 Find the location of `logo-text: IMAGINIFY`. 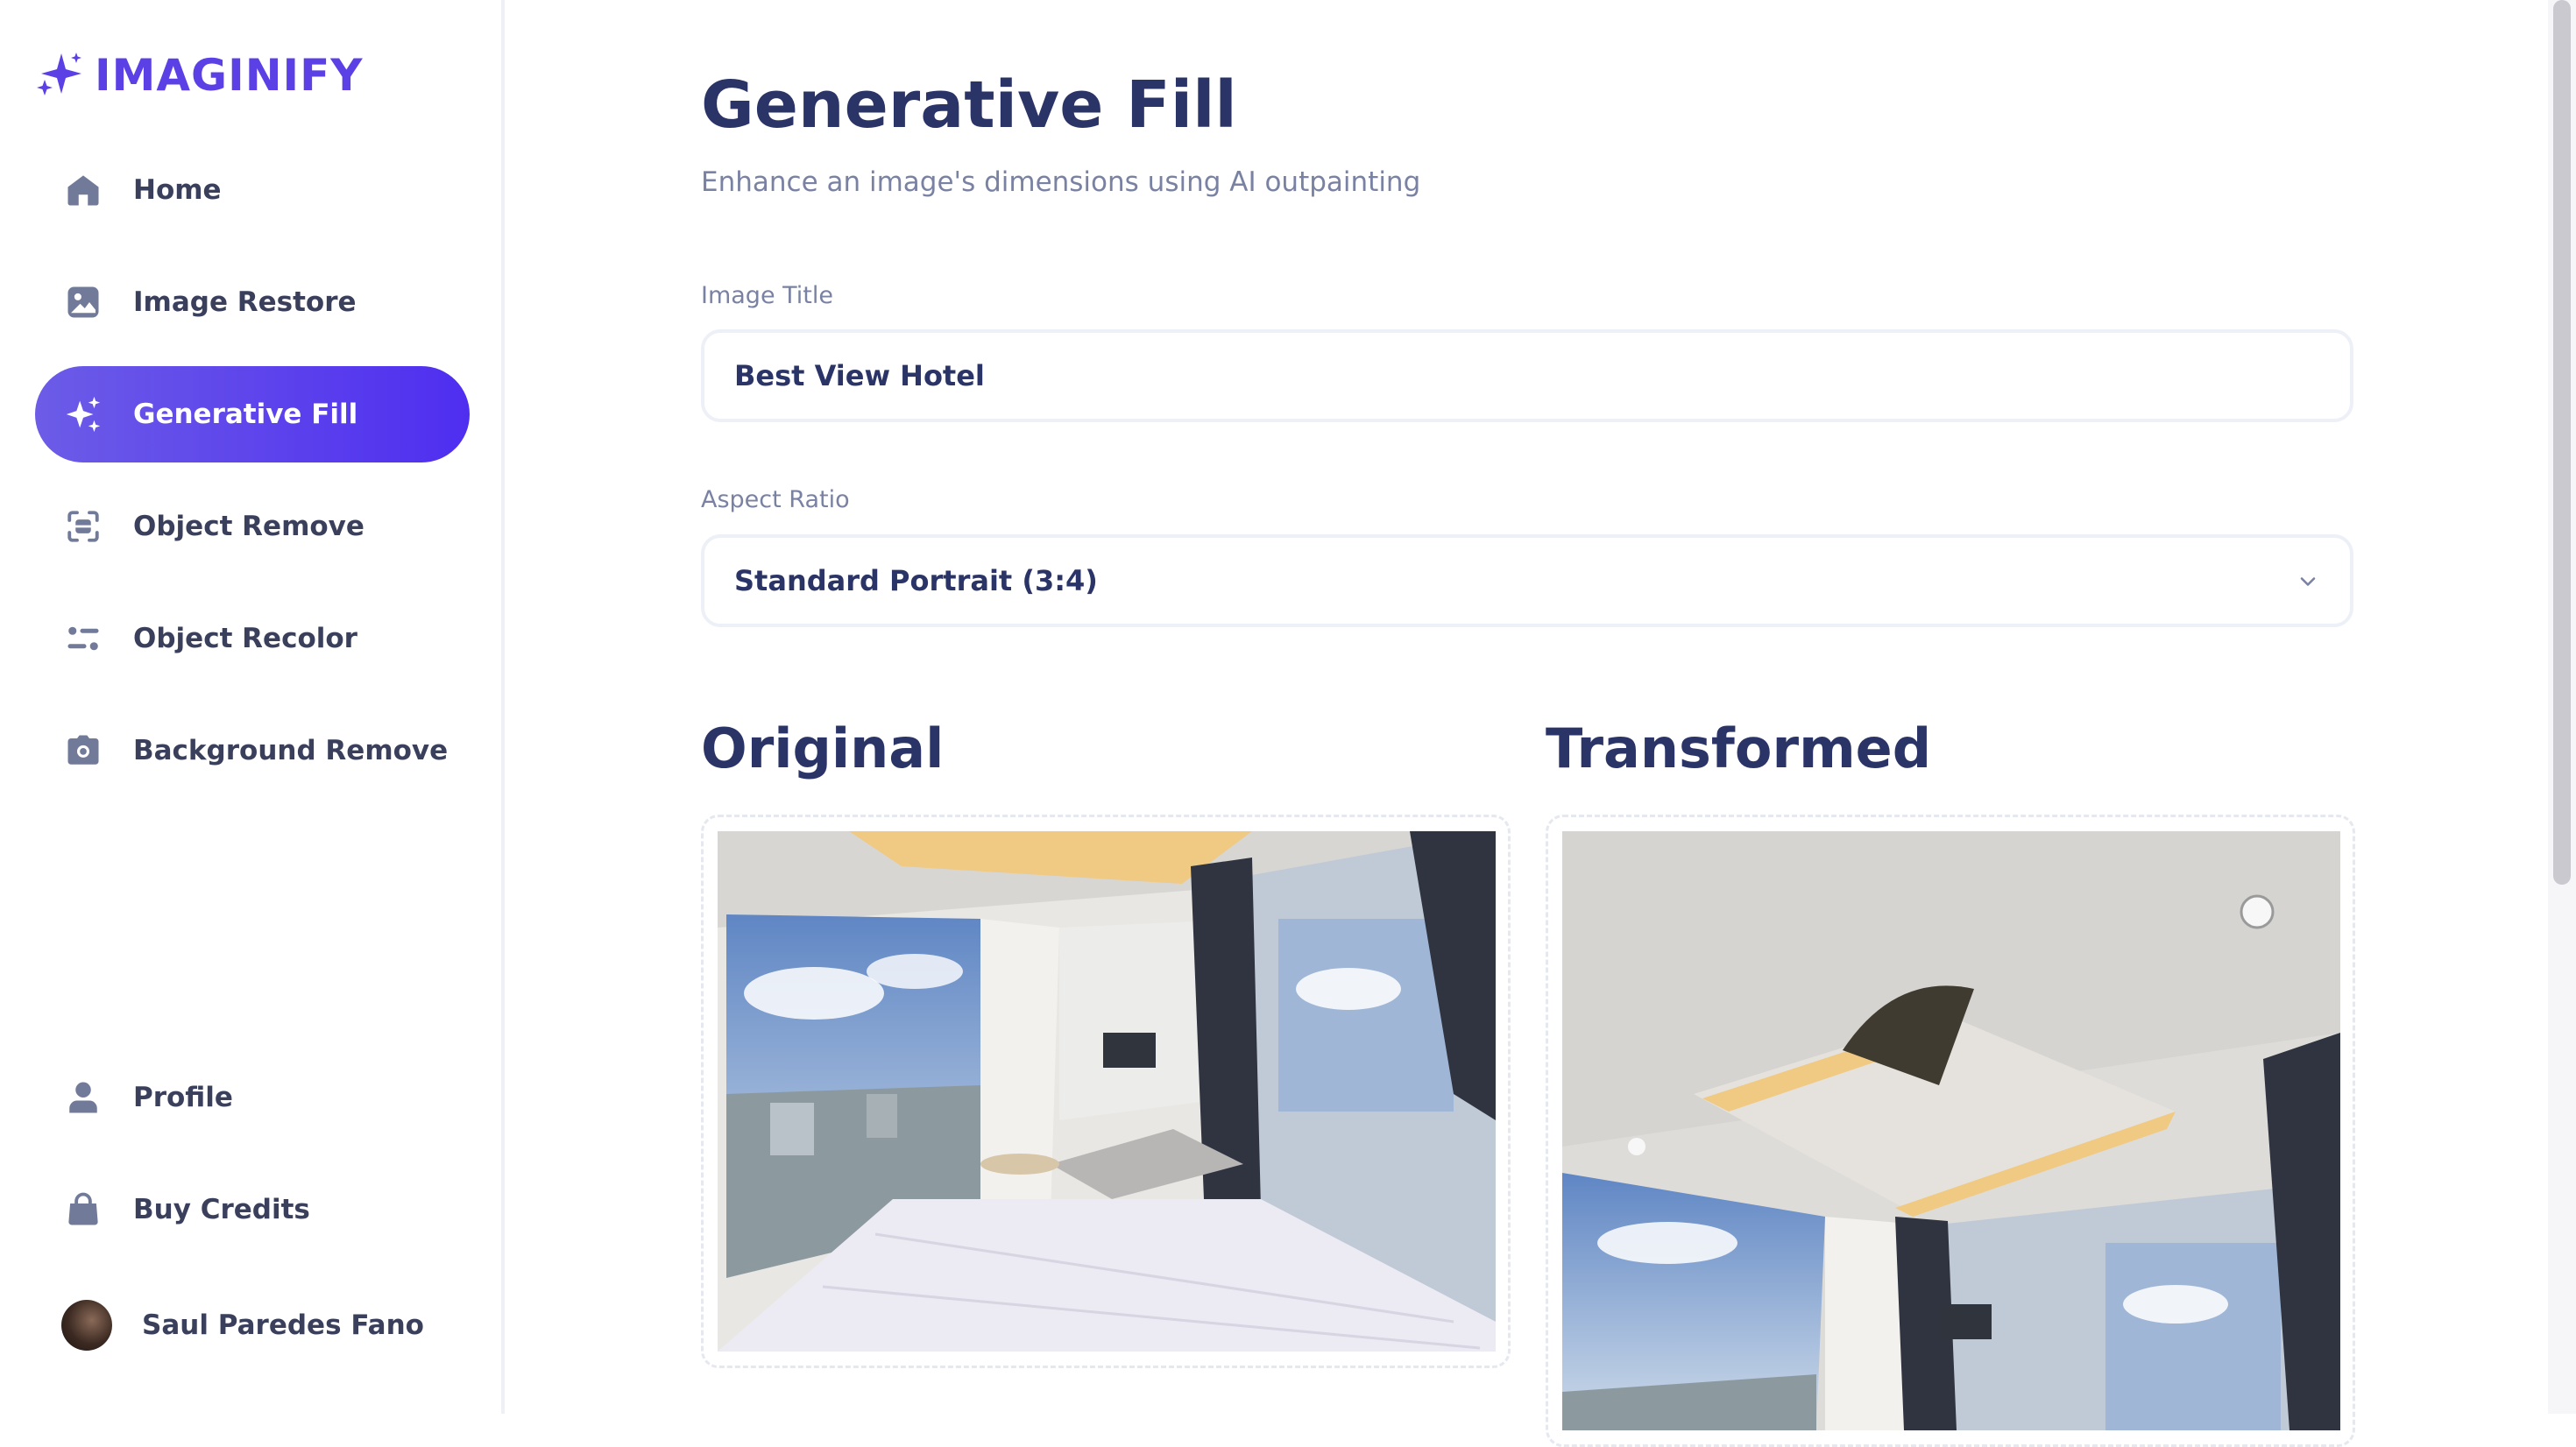

logo-text: IMAGINIFY is located at coordinates (229, 75).